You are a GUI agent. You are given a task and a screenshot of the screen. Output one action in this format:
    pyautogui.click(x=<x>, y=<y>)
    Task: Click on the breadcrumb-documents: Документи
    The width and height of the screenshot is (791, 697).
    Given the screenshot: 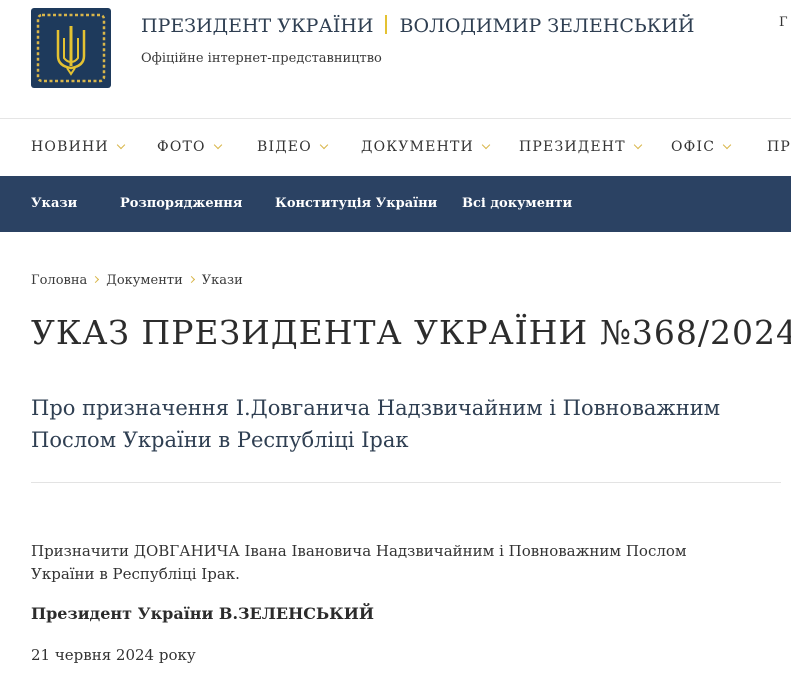 What is the action you would take?
    pyautogui.click(x=144, y=280)
    